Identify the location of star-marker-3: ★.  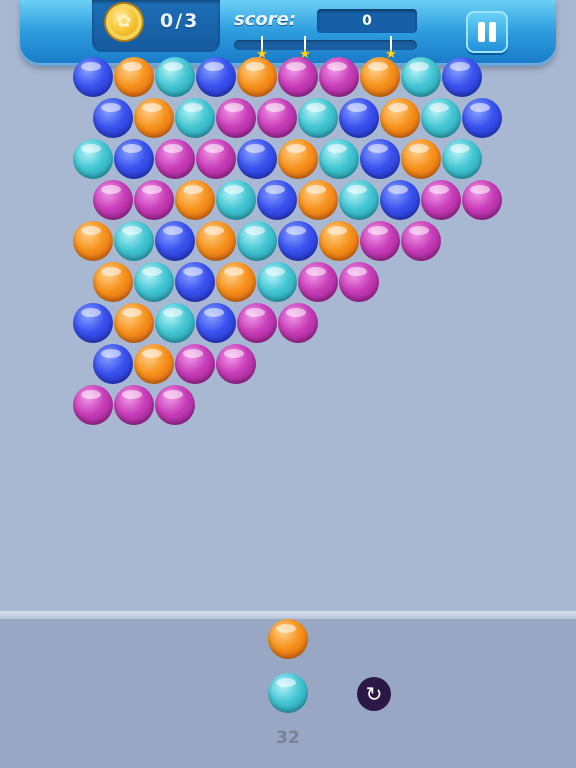
(391, 49).